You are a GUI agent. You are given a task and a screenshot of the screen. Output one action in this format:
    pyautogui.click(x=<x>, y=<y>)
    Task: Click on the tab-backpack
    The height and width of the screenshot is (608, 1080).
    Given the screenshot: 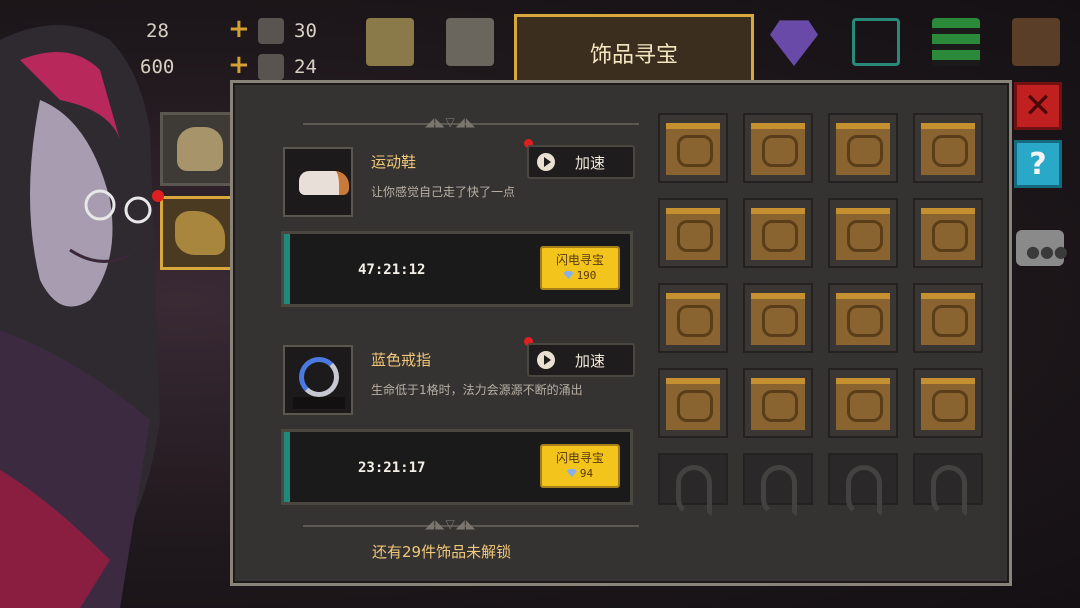 What is the action you would take?
    pyautogui.click(x=199, y=149)
    